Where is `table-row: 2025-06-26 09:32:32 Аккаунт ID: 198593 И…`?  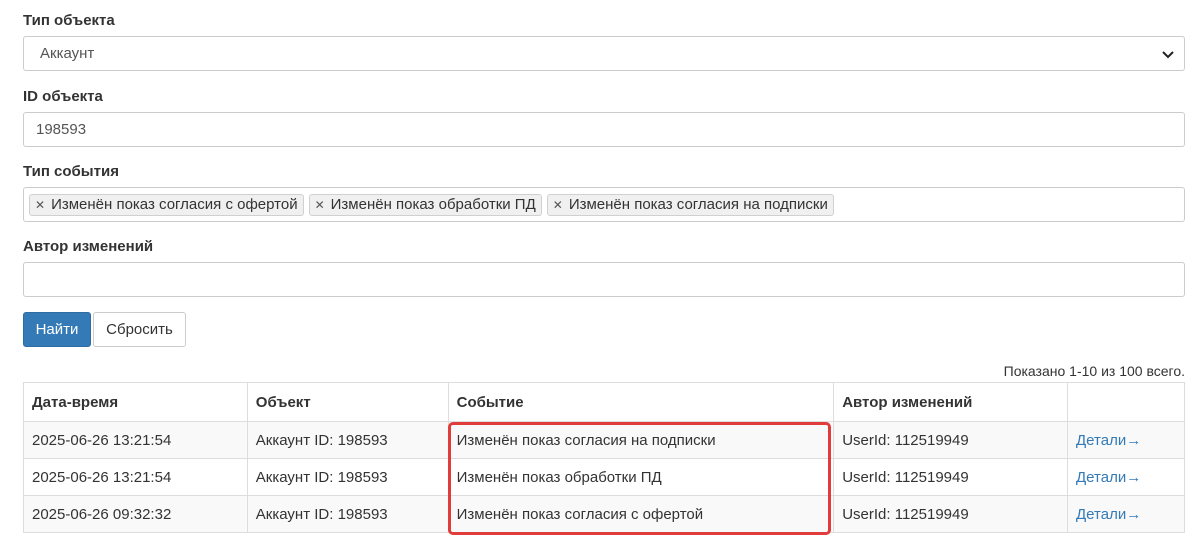
table-row: 2025-06-26 09:32:32 Аккаунт ID: 198593 И… is located at coordinates (604, 514).